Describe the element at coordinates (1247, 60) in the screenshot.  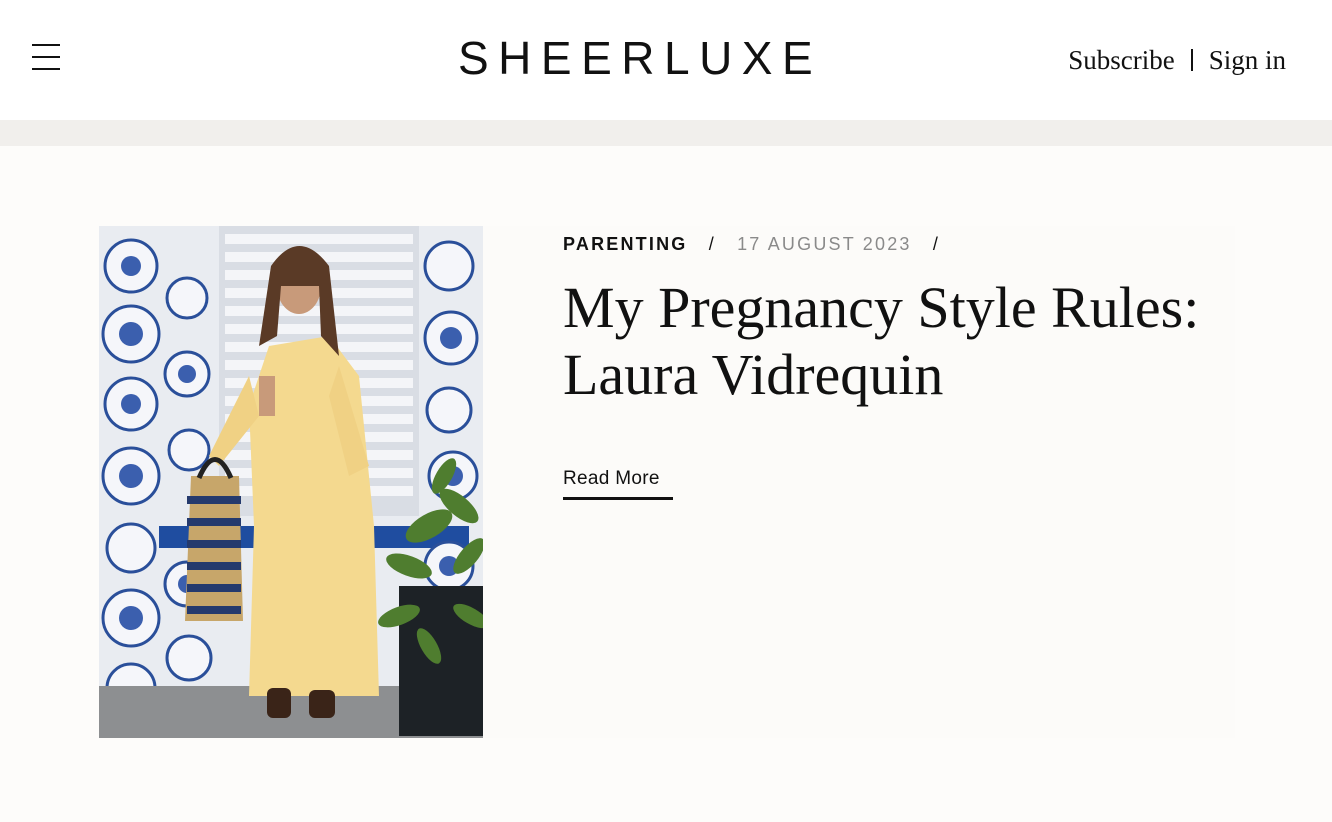
I see `sign-in-link: Sign in` at that location.